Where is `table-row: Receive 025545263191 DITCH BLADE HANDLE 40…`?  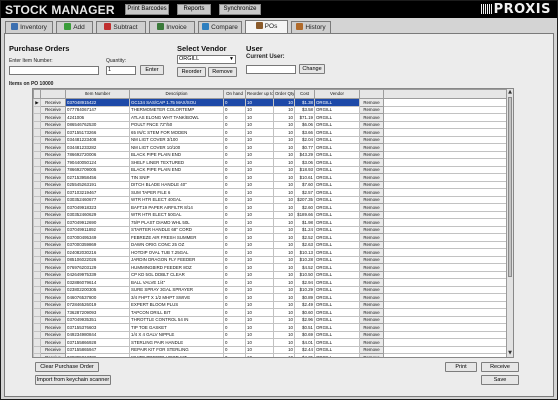 table-row: Receive 025545263191 DITCH BLADE HANDLE 40… is located at coordinates (273, 184).